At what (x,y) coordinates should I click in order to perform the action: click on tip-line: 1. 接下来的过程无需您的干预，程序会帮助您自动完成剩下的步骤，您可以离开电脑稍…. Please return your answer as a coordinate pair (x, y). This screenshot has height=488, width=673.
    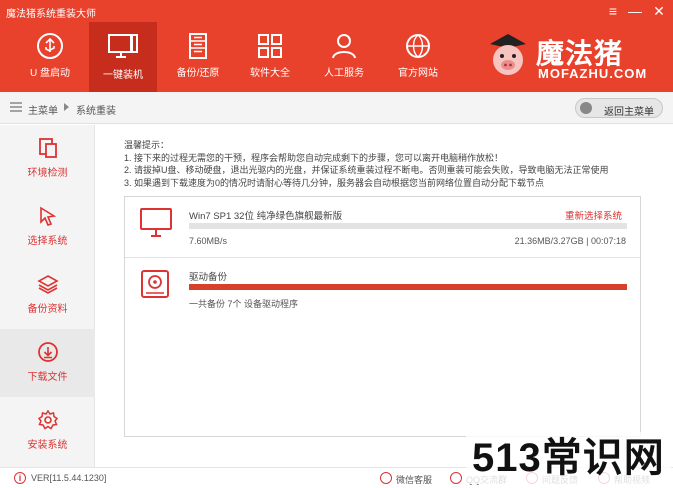
    Looking at the image, I should click on (314, 157).